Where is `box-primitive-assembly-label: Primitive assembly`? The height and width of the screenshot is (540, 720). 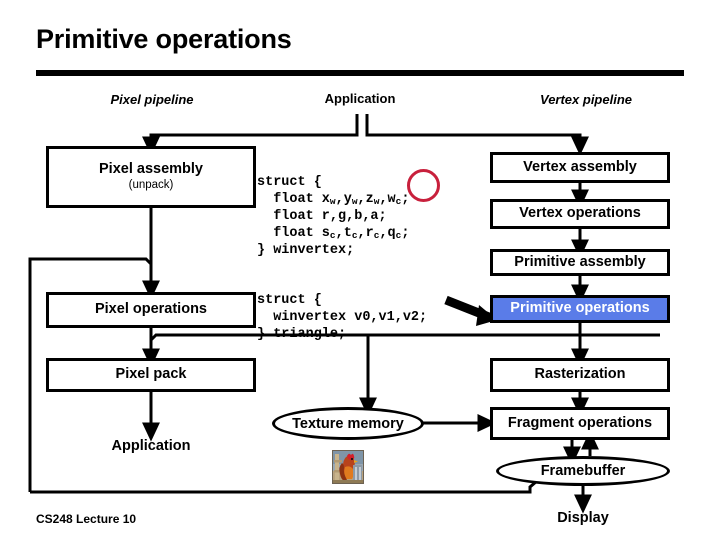 box-primitive-assembly-label: Primitive assembly is located at coordinates (580, 261).